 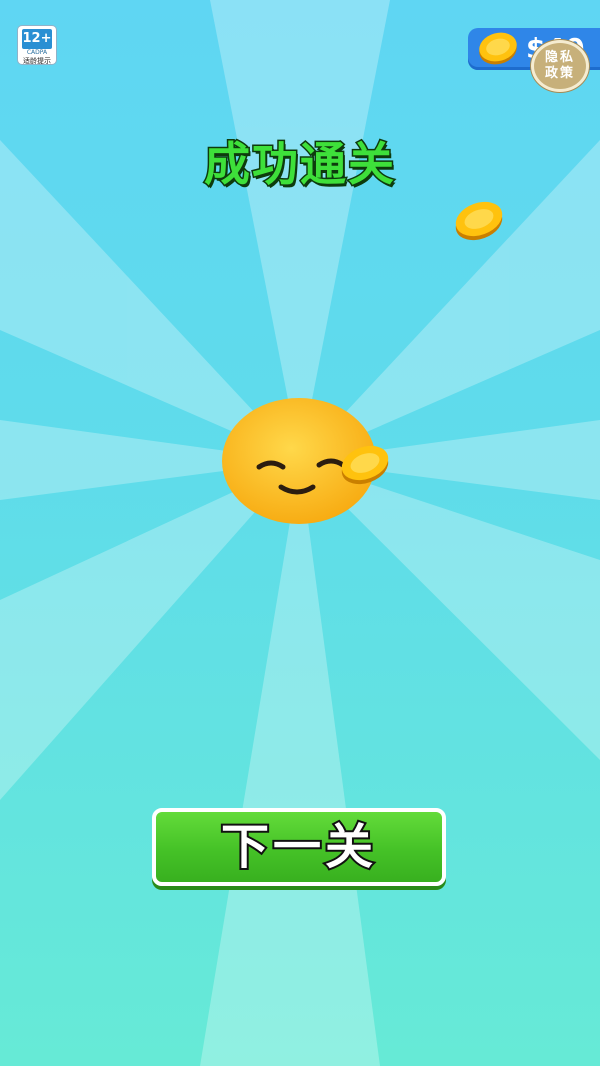 What do you see at coordinates (37, 39) in the screenshot?
I see `age-rating-label: 12+` at bounding box center [37, 39].